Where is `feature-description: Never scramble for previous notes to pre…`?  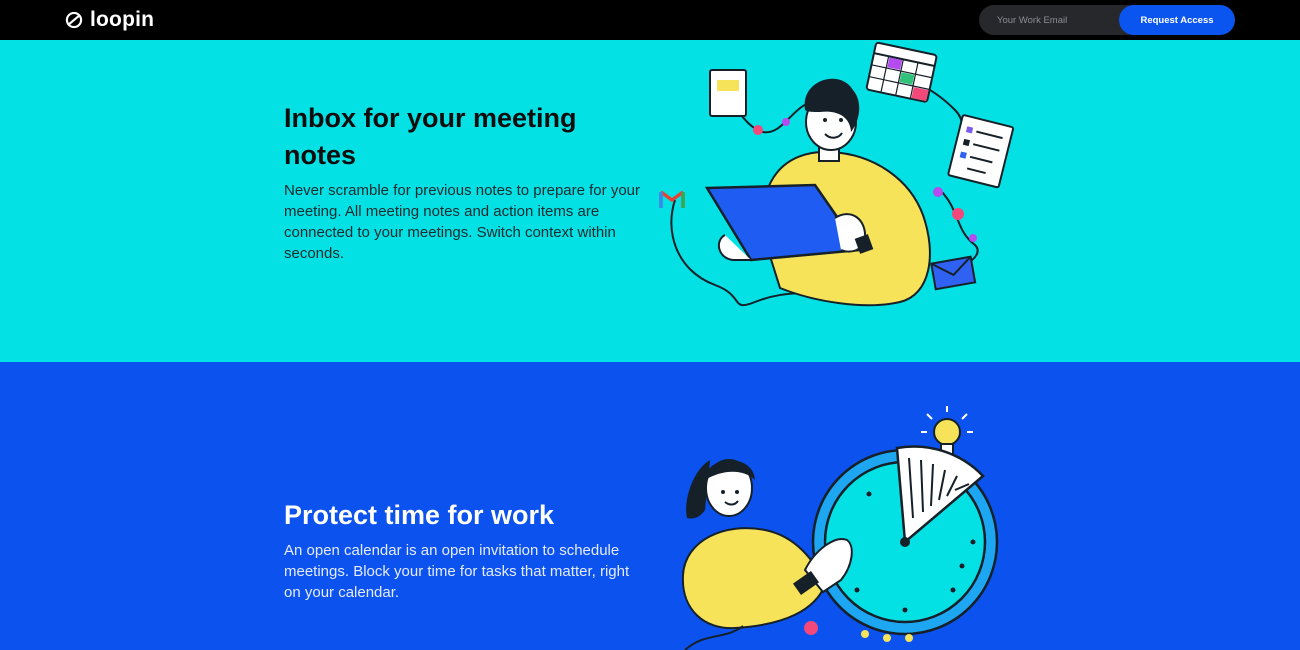
feature-description: Never scramble for previous notes to pre… is located at coordinates (462, 222).